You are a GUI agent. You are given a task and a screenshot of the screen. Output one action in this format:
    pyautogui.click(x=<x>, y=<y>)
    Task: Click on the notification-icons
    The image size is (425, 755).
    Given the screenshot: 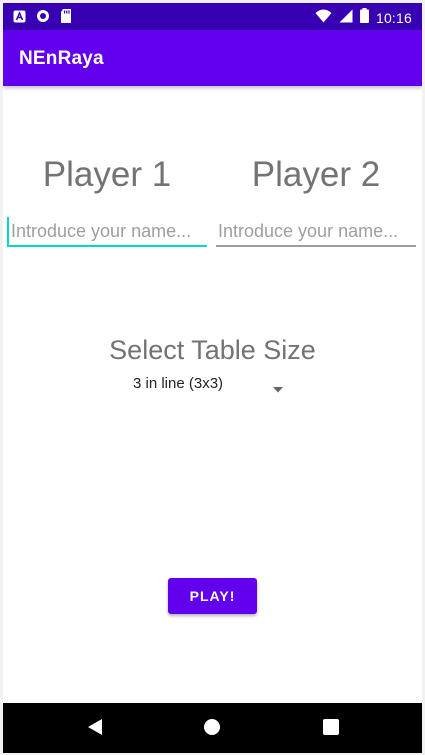 What is the action you would take?
    pyautogui.click(x=42, y=18)
    